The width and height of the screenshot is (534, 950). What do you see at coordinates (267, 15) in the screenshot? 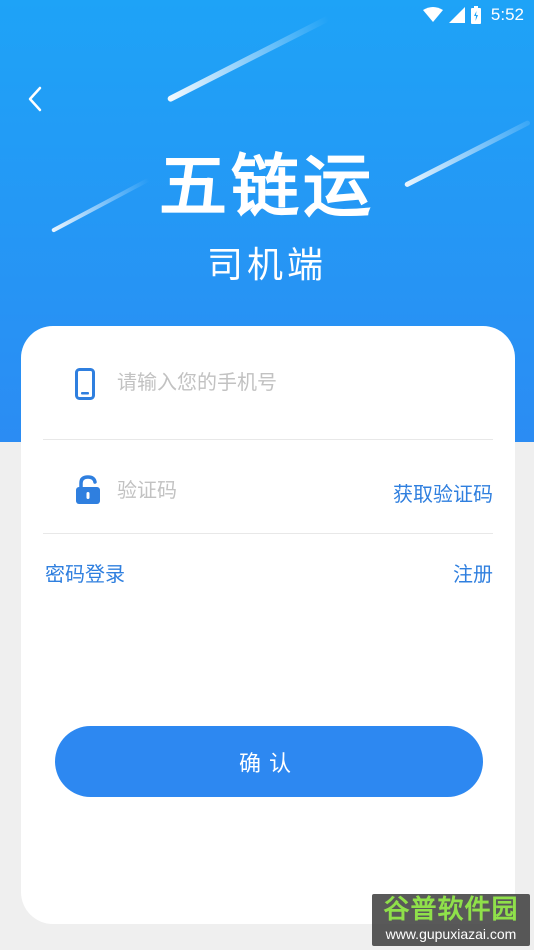
I see `status-bar: 5:52` at bounding box center [267, 15].